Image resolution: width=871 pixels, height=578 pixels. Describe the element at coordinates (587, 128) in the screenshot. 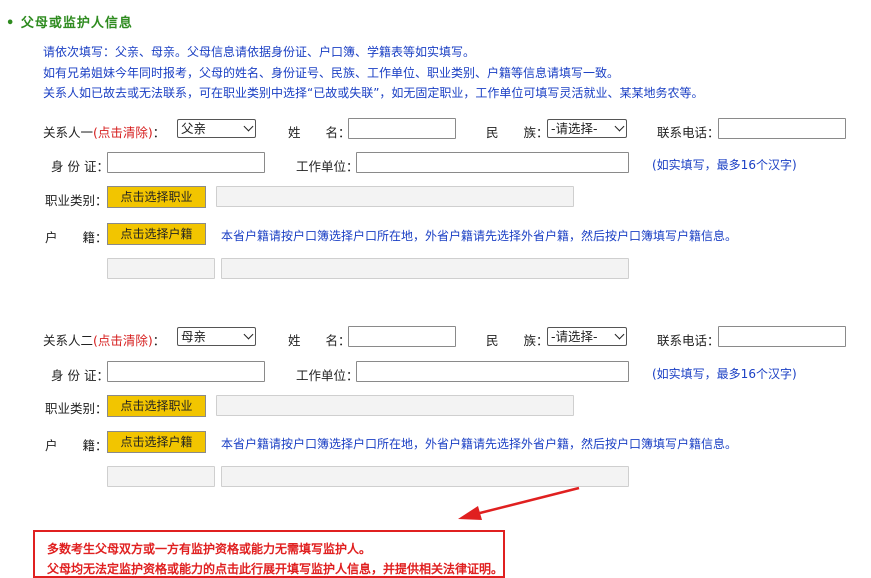

I see `ethnicity-select-1: -请选择-` at that location.